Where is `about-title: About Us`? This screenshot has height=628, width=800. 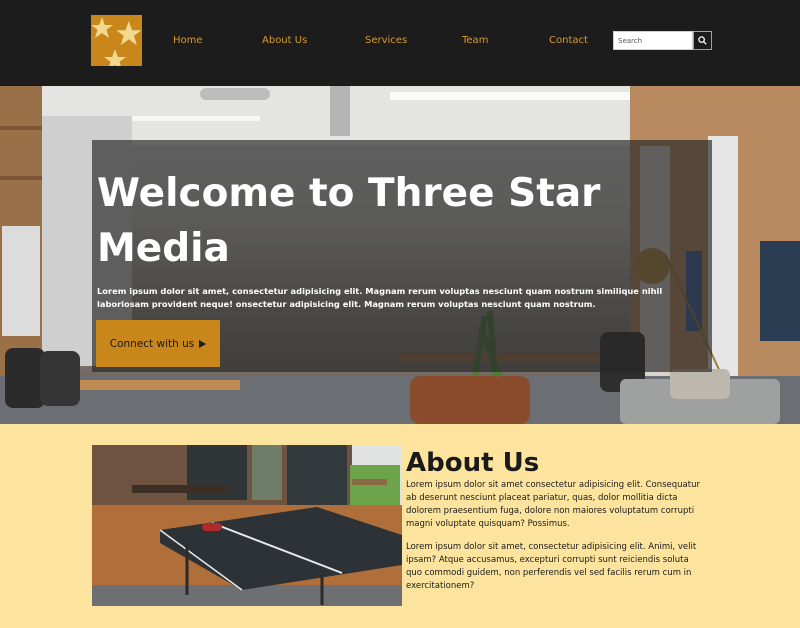
about-title: About Us is located at coordinates (473, 463).